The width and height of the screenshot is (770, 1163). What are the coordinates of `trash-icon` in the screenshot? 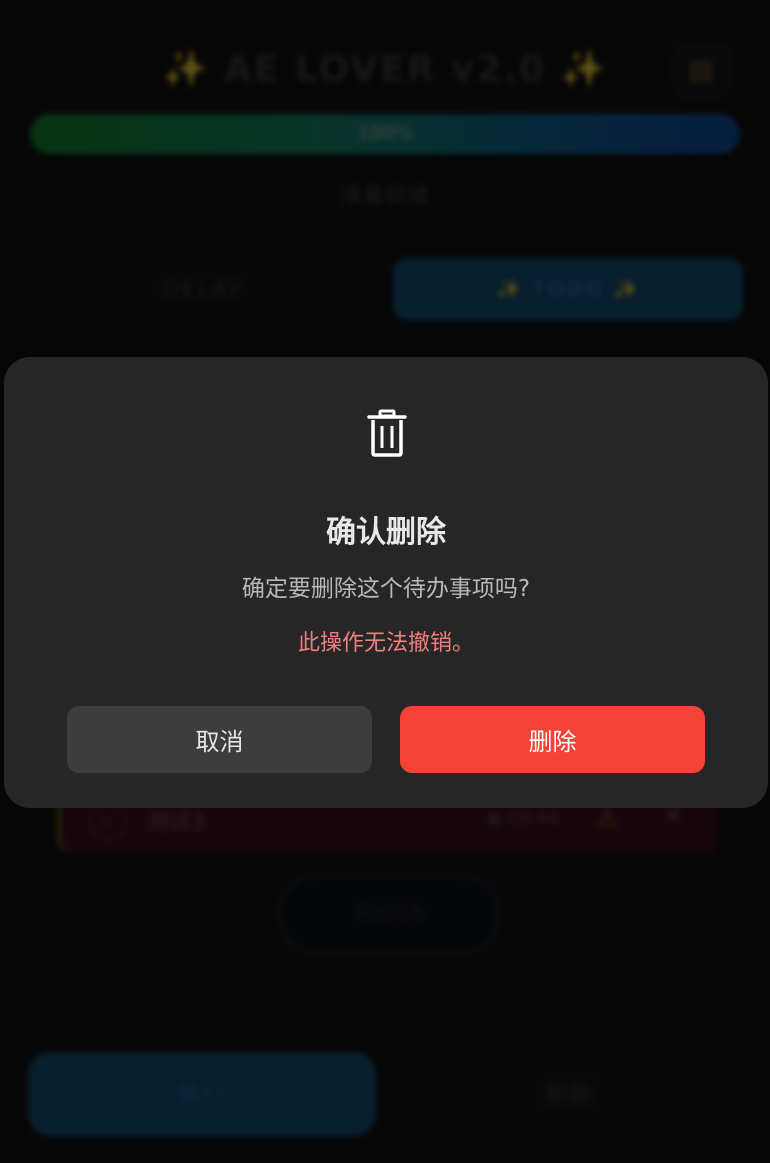 It's located at (387, 433).